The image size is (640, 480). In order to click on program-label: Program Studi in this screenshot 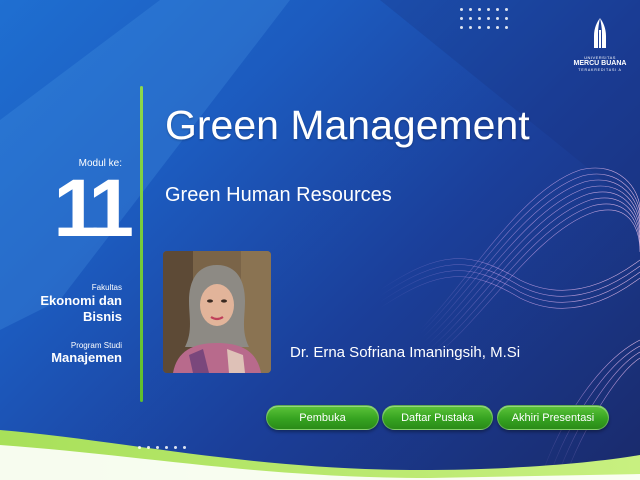, I will do `click(96, 345)`.